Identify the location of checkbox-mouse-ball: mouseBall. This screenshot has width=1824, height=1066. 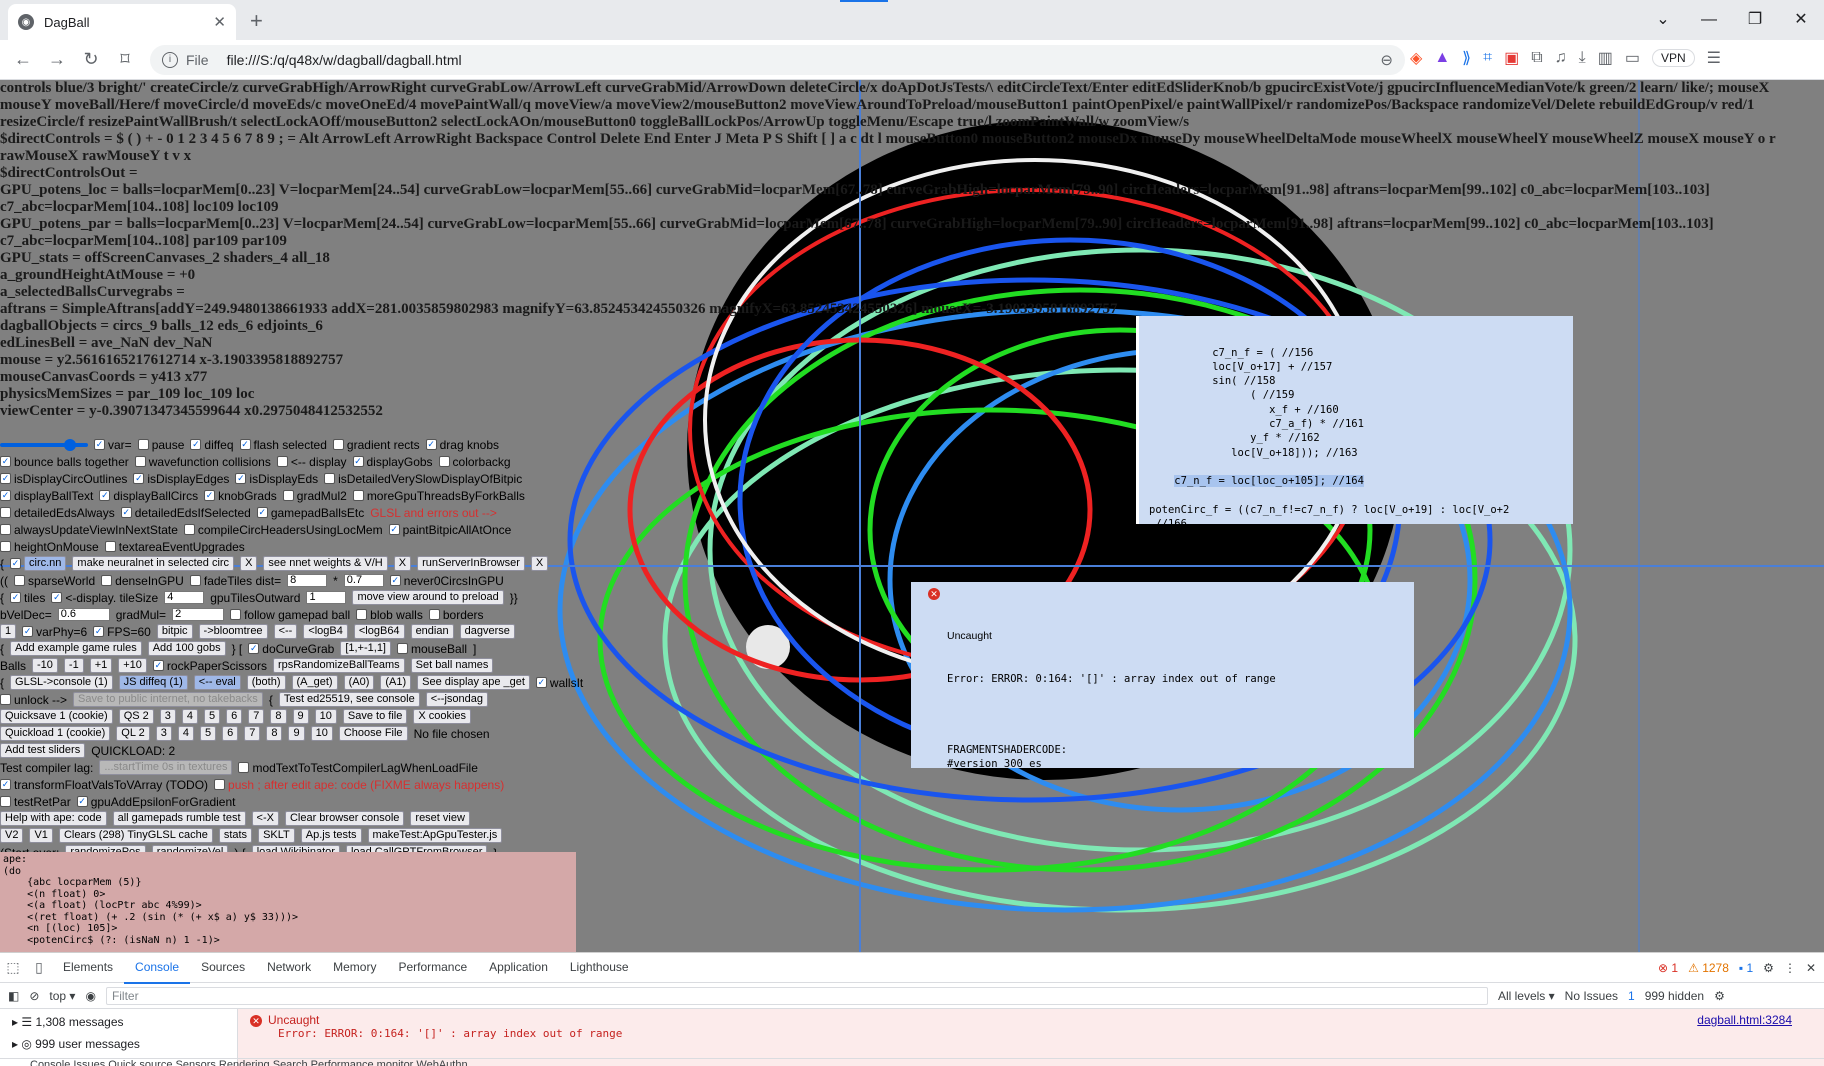
(432, 649).